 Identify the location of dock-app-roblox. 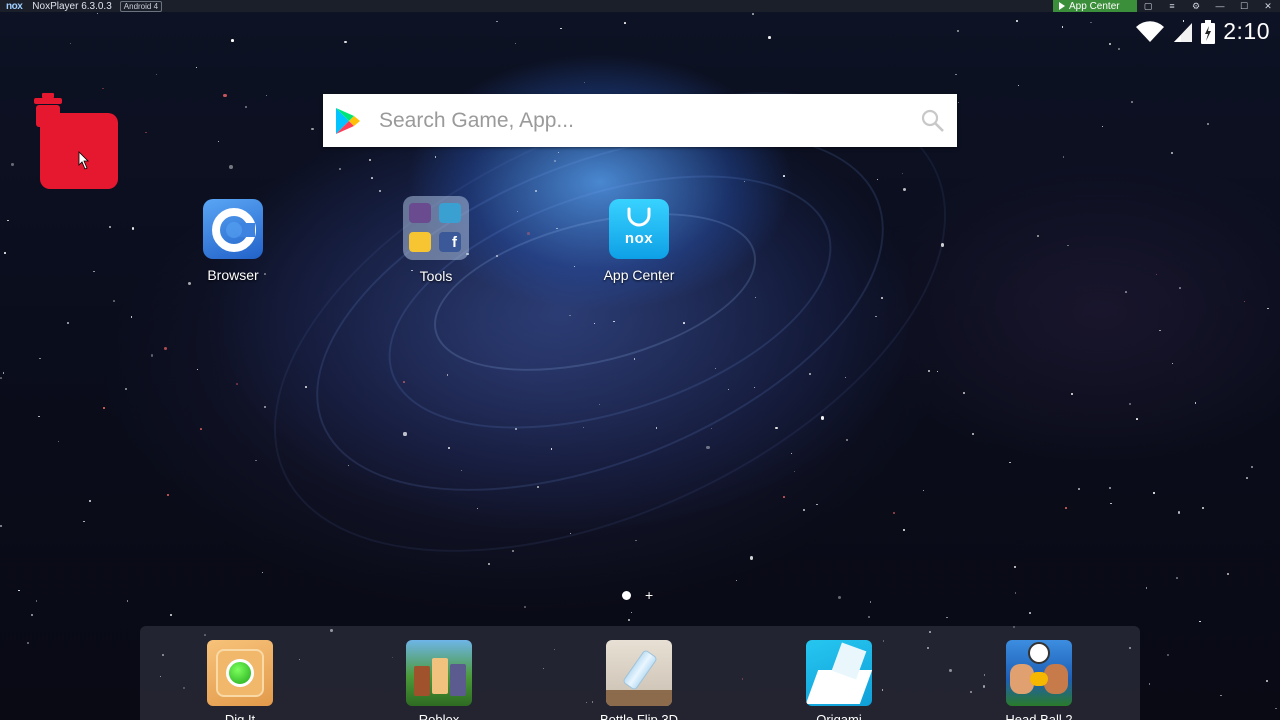
(439, 673).